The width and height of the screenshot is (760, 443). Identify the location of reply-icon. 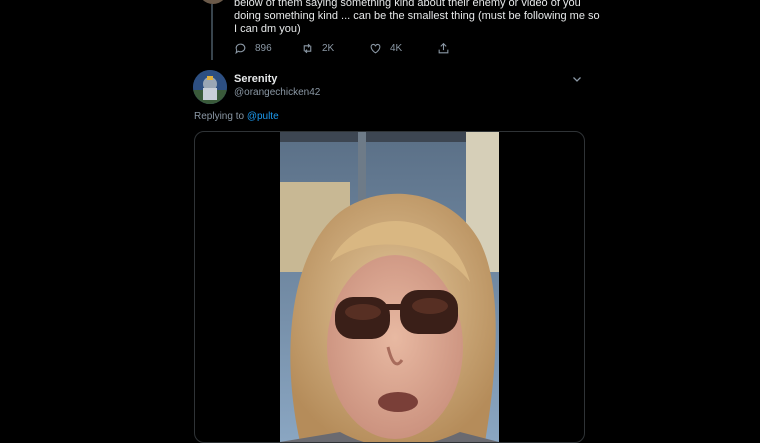
(240, 49).